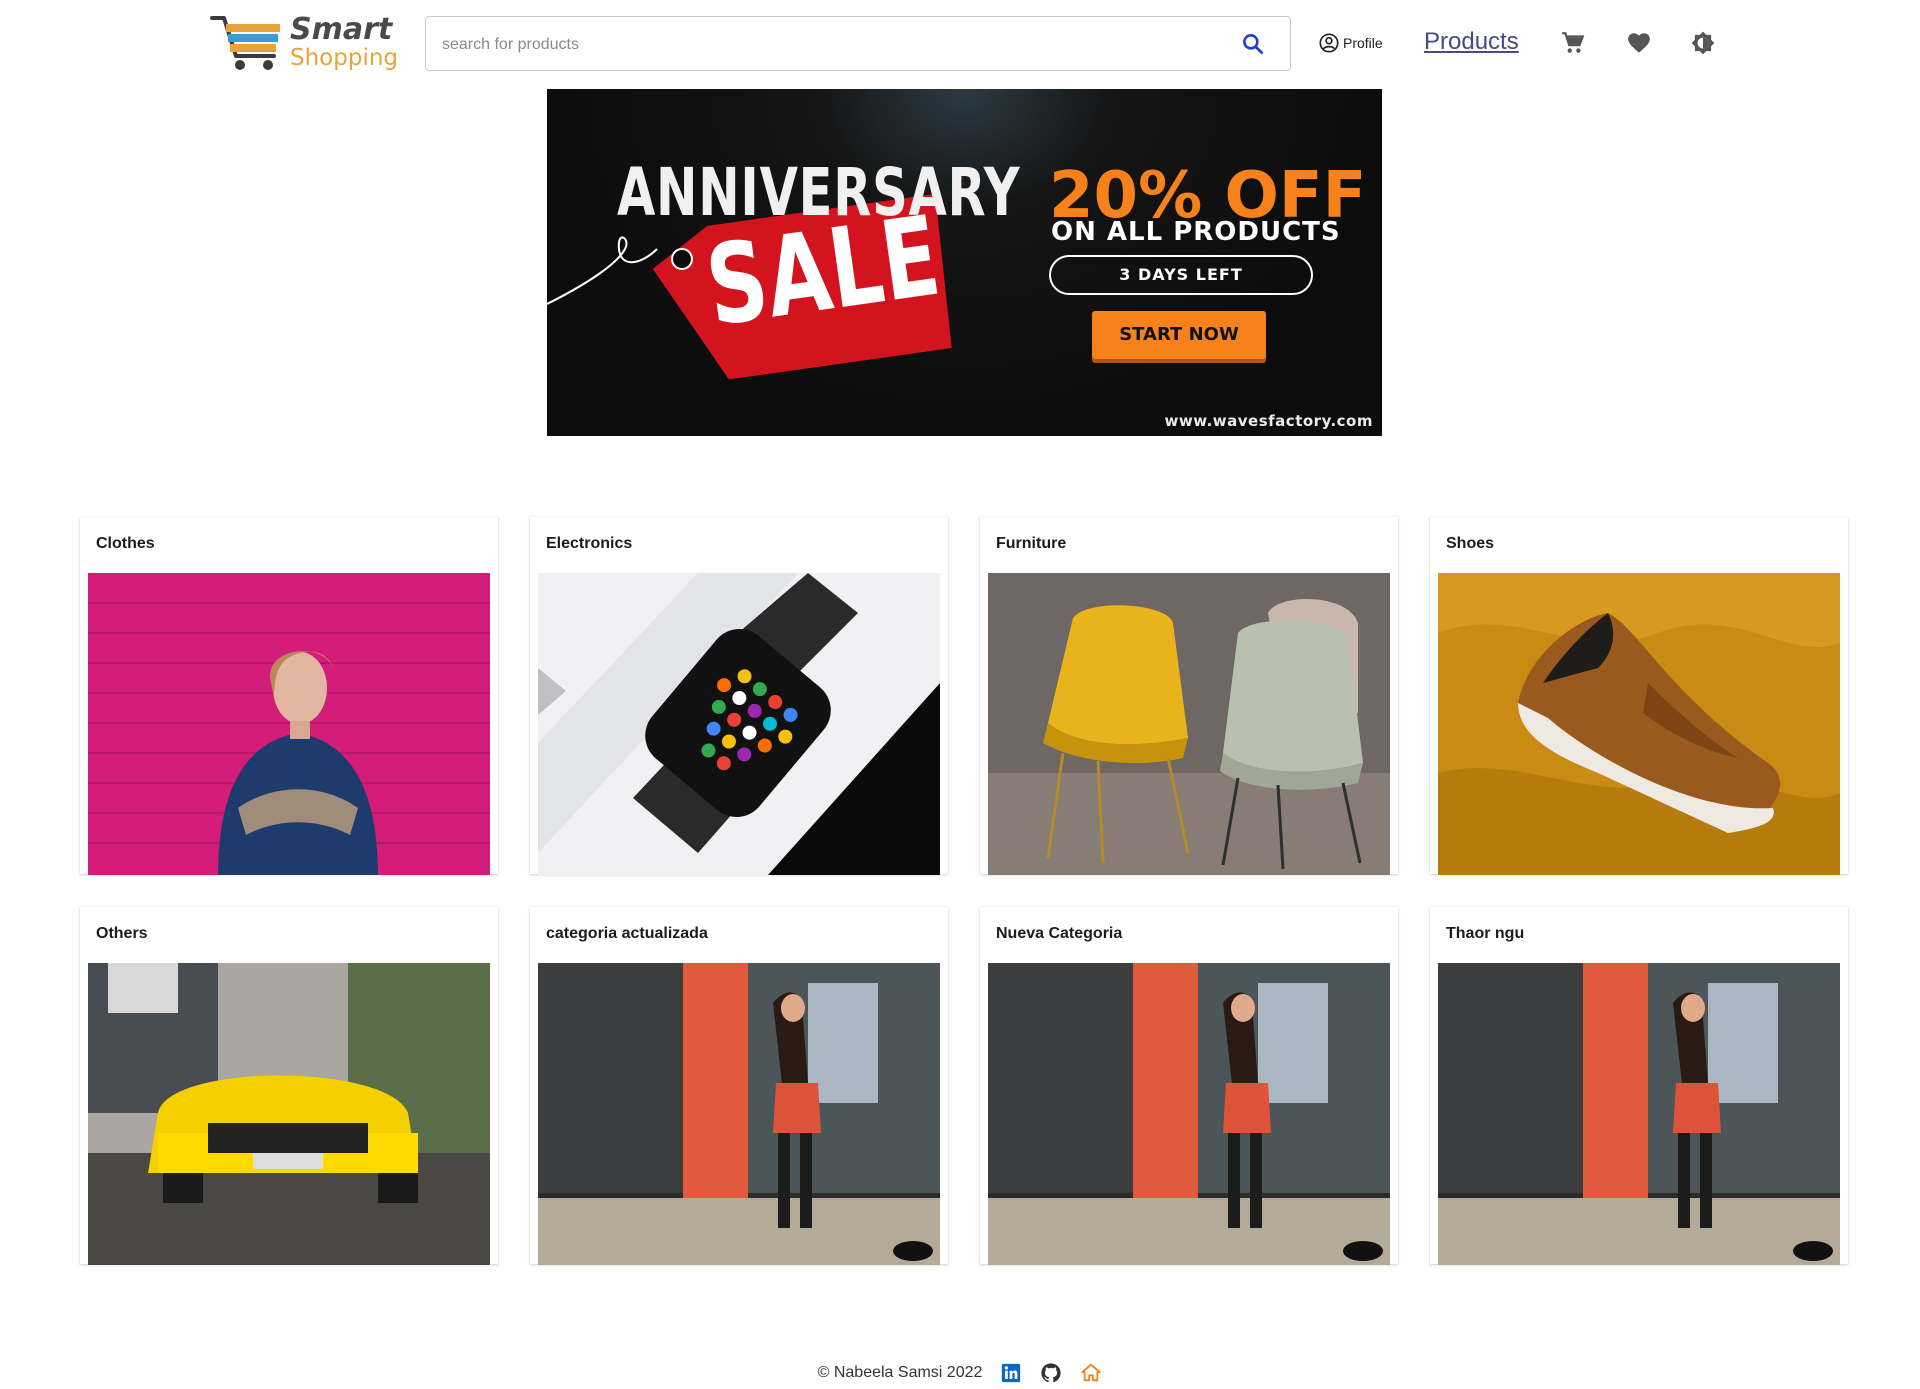 This screenshot has width=1920, height=1389. I want to click on site-footer: © Nabeela Samsi 2022, so click(960, 1373).